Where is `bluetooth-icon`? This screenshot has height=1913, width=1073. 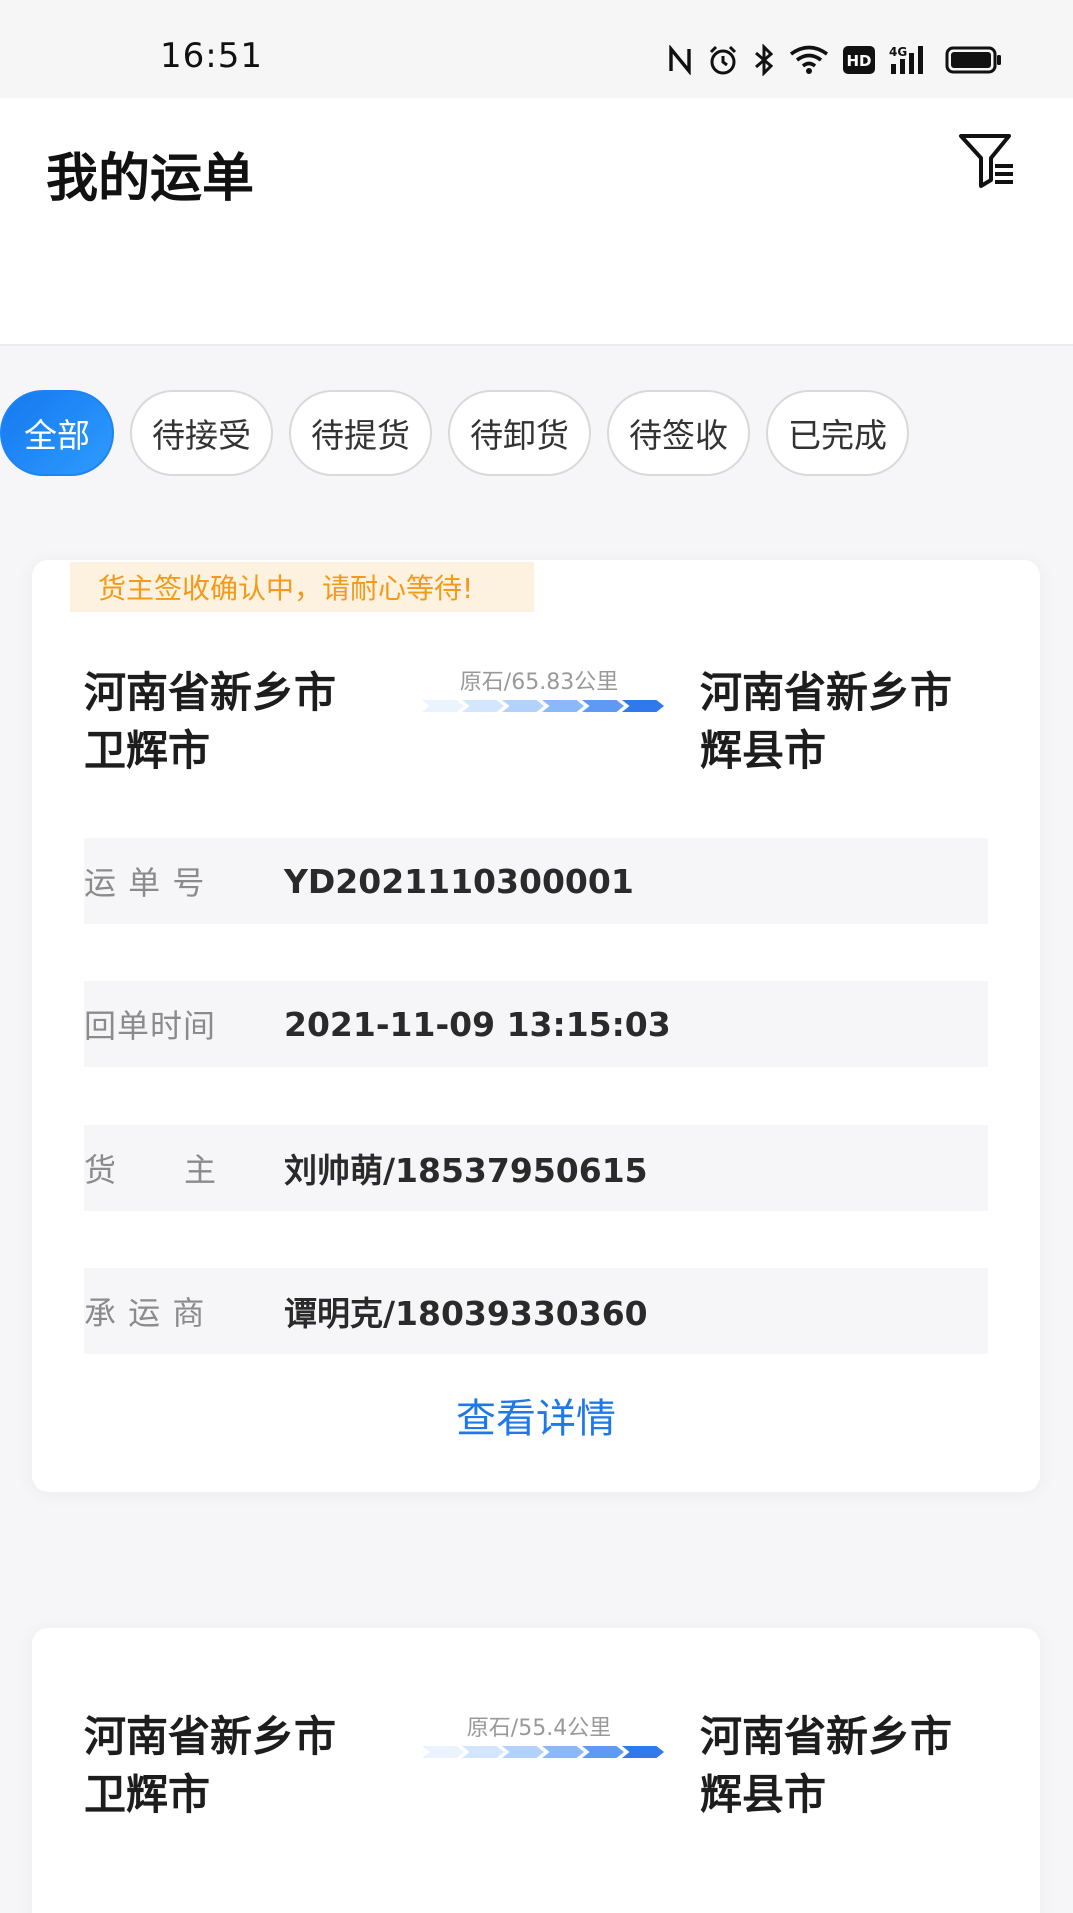
bluetooth-icon is located at coordinates (764, 60).